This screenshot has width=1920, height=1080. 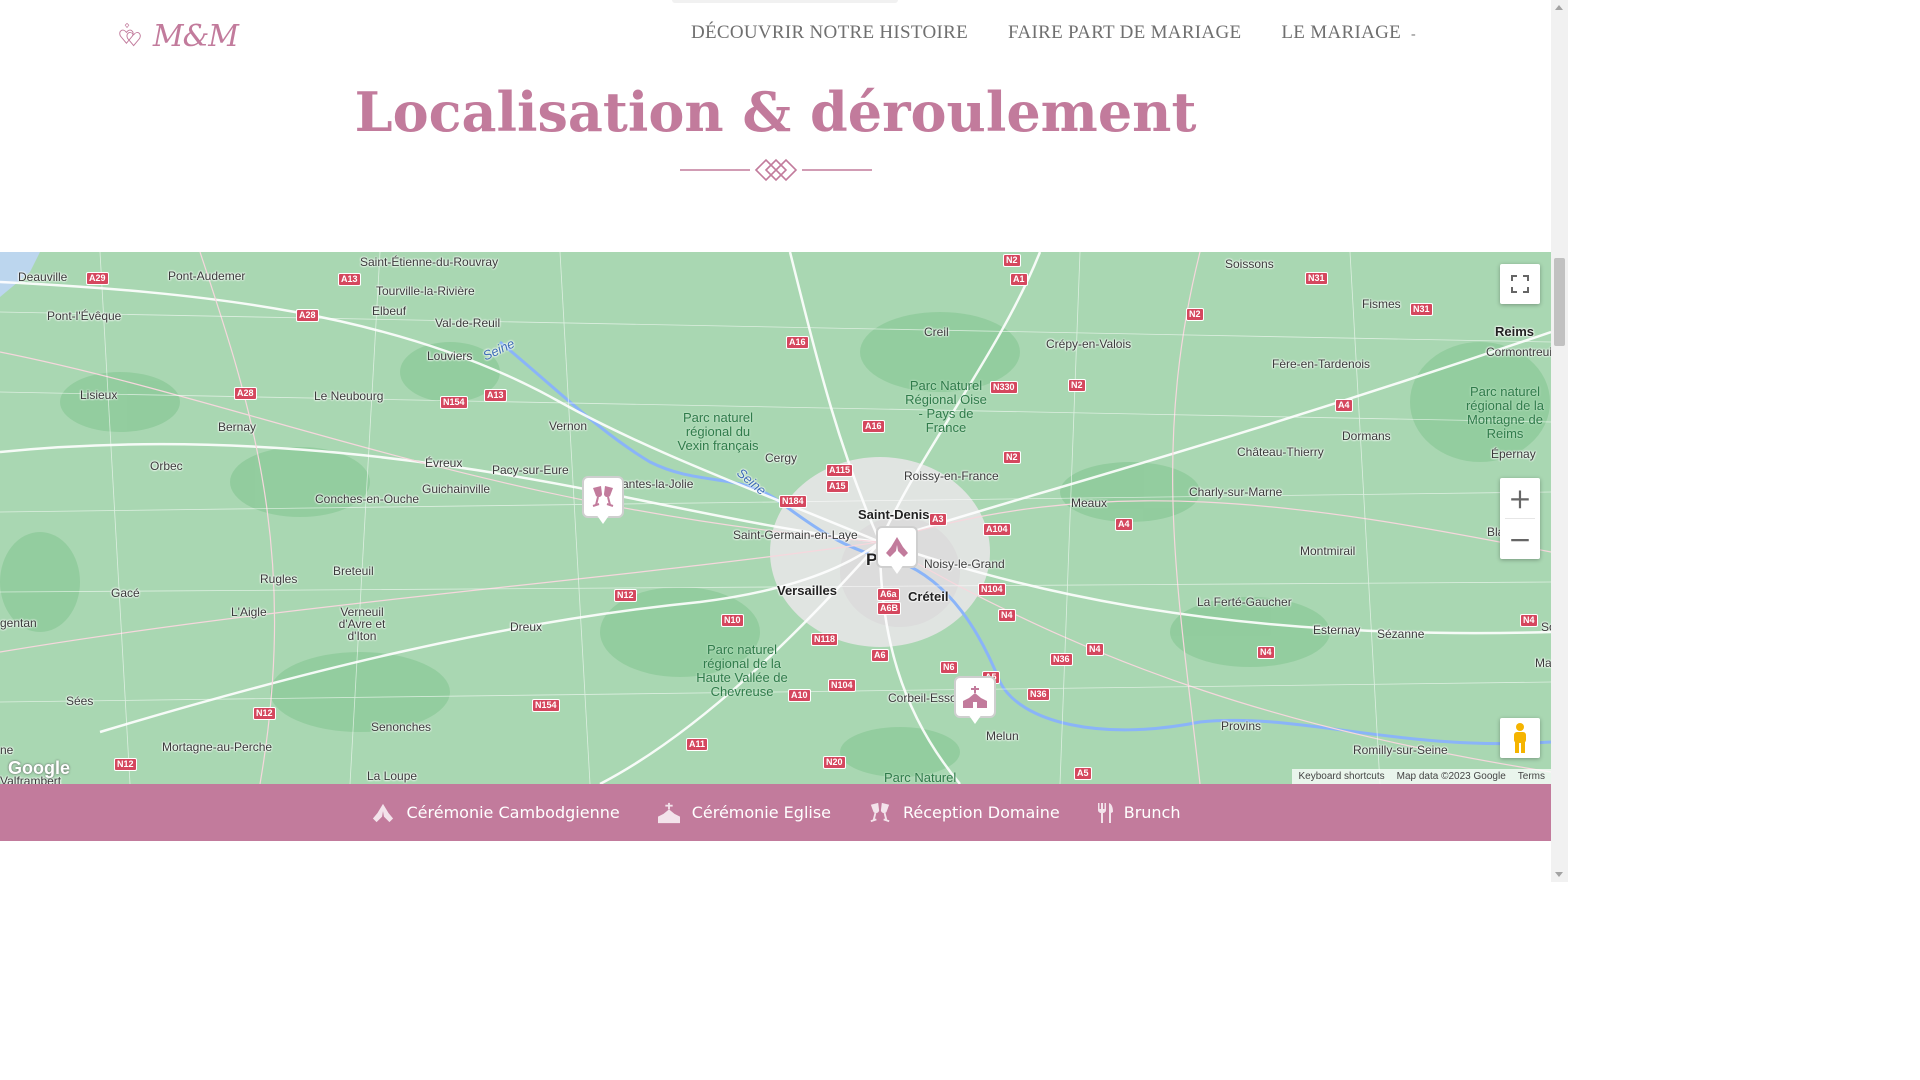 I want to click on fullscreen-button, so click(x=1520, y=284).